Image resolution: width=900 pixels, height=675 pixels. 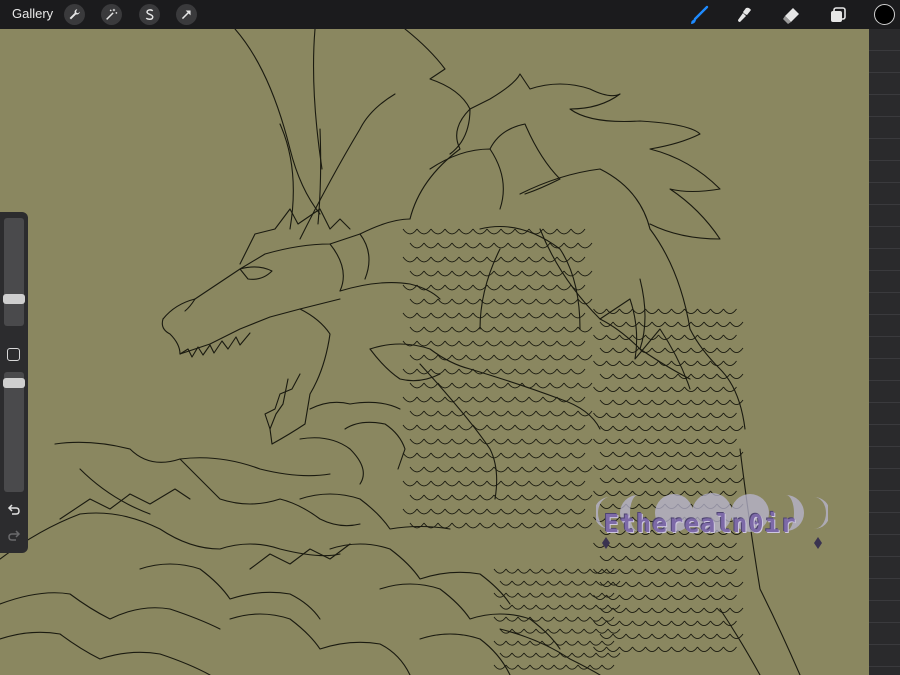 I want to click on selection-button, so click(x=149, y=14).